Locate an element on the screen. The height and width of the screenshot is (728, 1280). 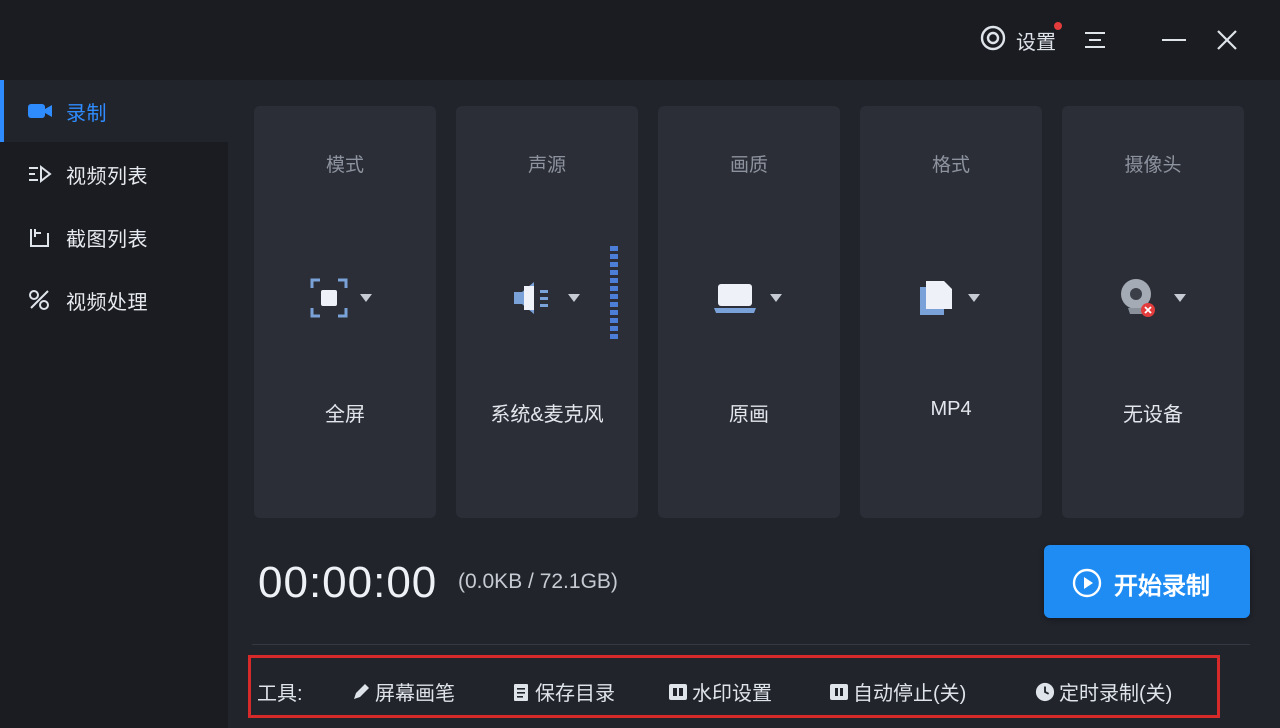
watermark-settings-button: 水印设置 is located at coordinates (720, 691).